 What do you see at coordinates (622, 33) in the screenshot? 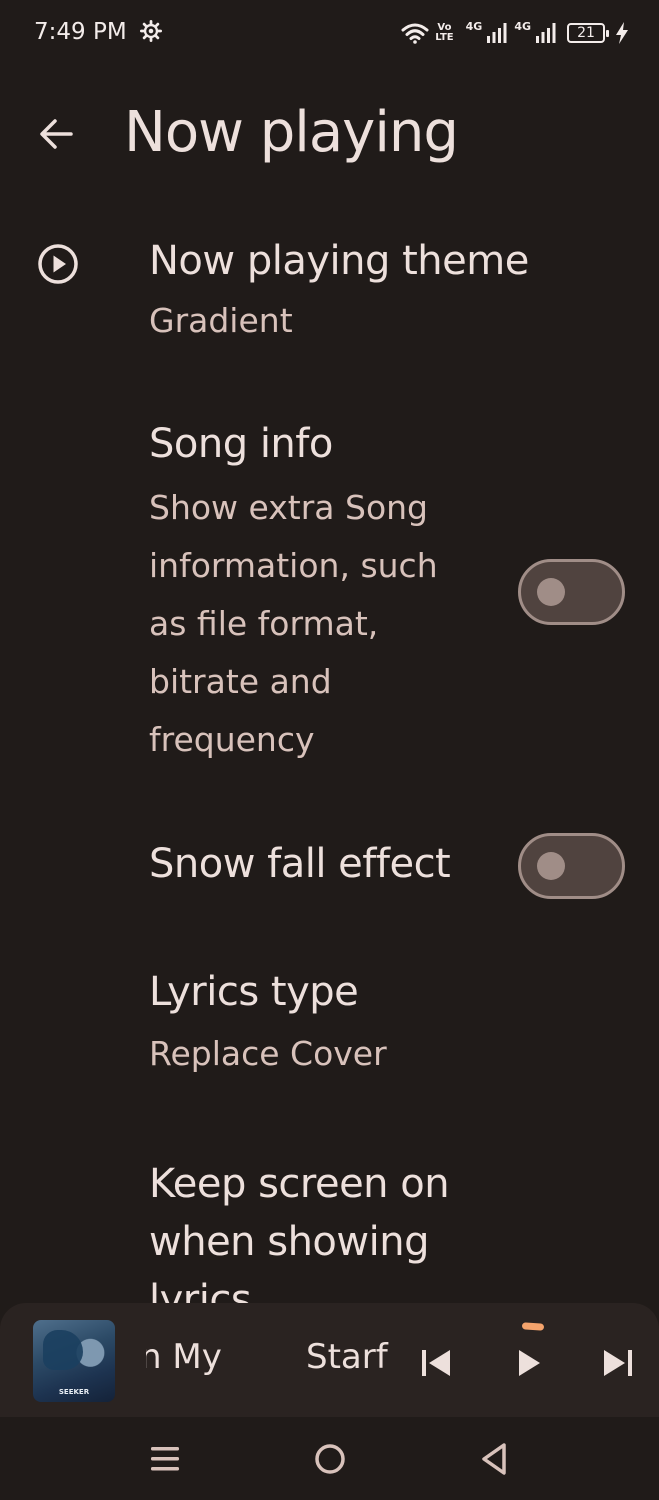
I see `charging-icon` at bounding box center [622, 33].